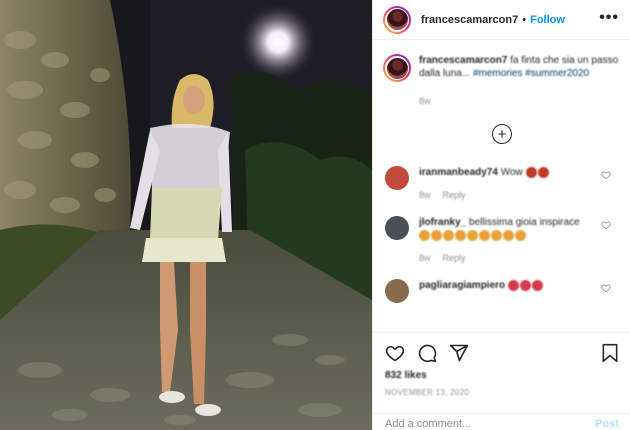 The width and height of the screenshot is (630, 430). What do you see at coordinates (427, 353) in the screenshot?
I see `comment-bubble-icon` at bounding box center [427, 353].